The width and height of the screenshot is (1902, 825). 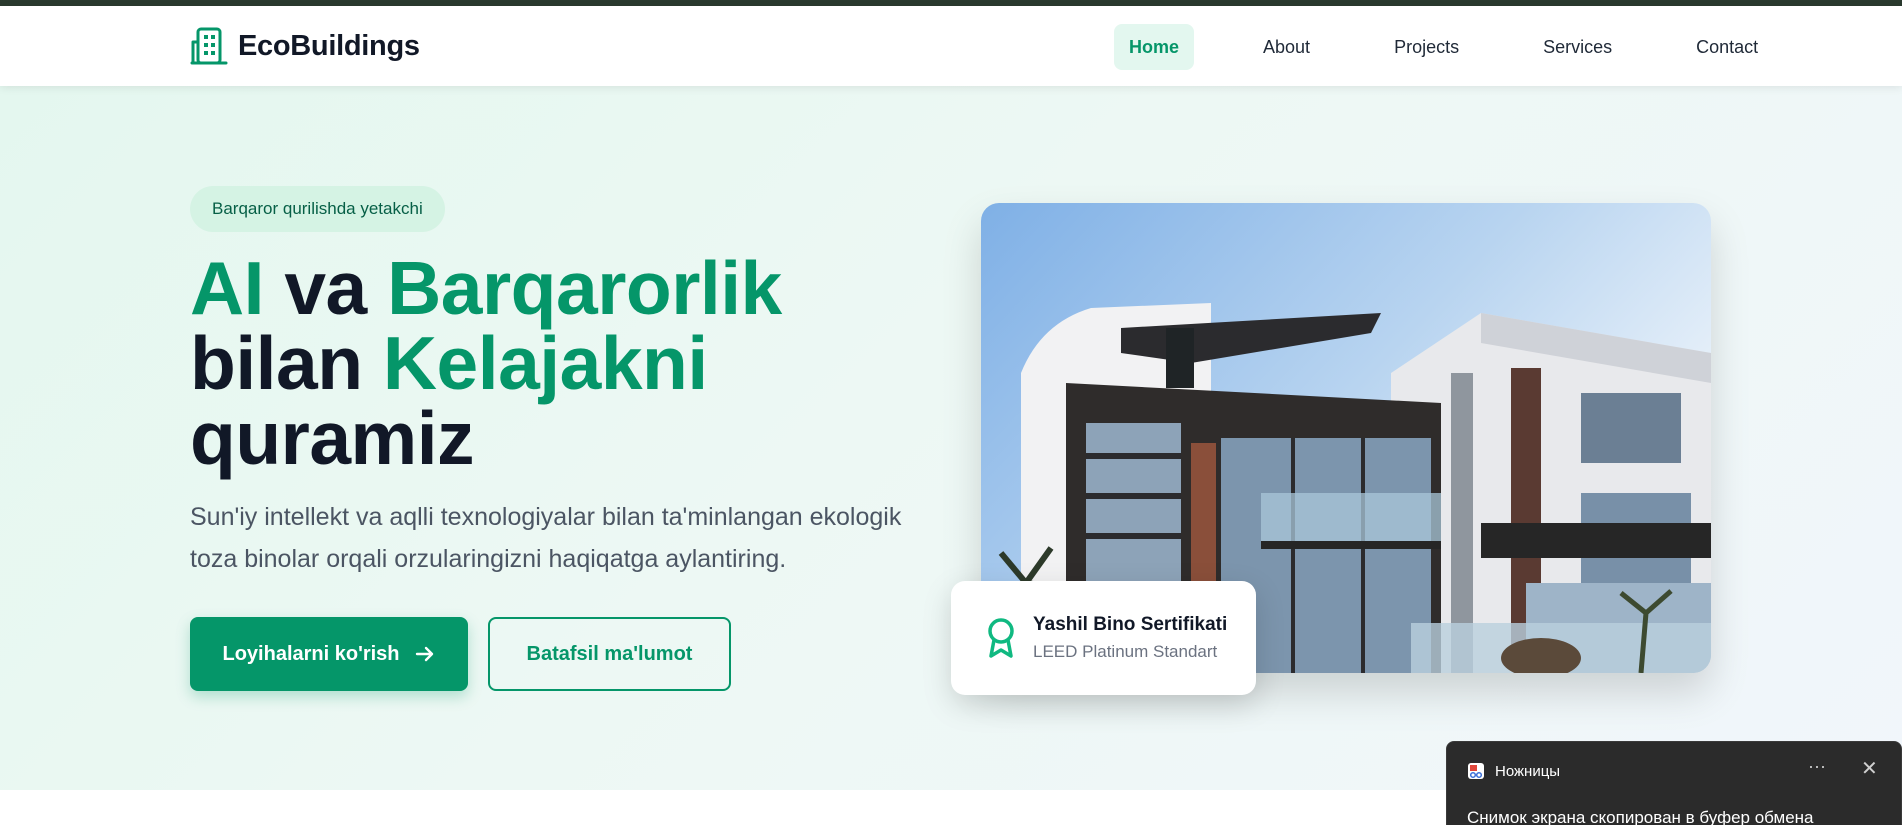 What do you see at coordinates (227, 288) in the screenshot?
I see `headline-ai: AI` at bounding box center [227, 288].